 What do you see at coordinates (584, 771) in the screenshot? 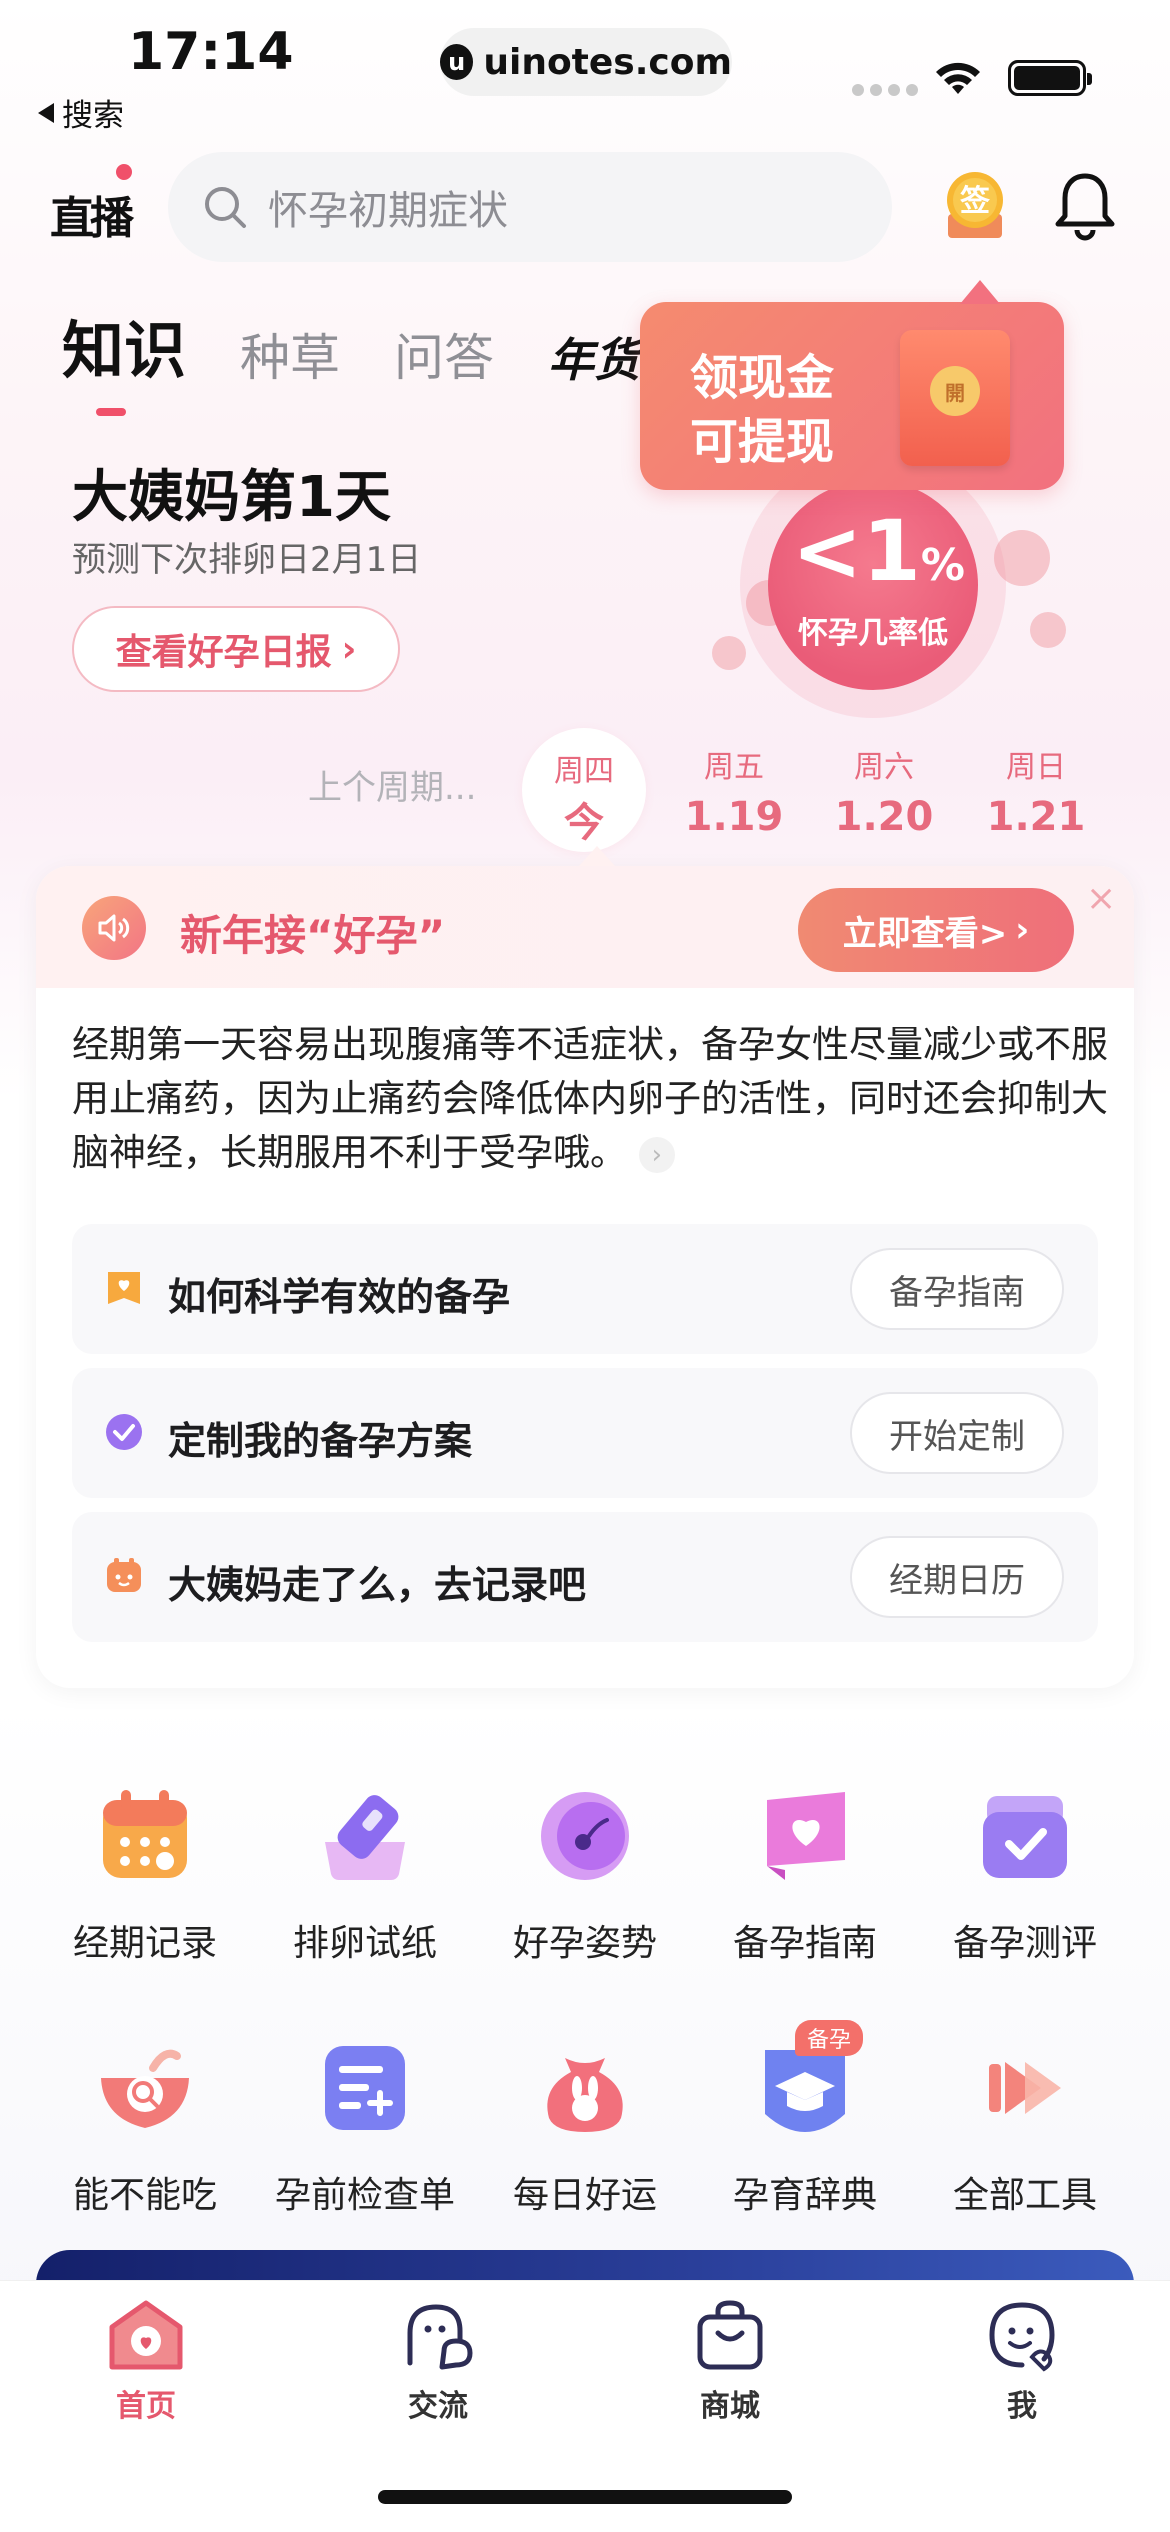
I see `today-weekday: 周四` at bounding box center [584, 771].